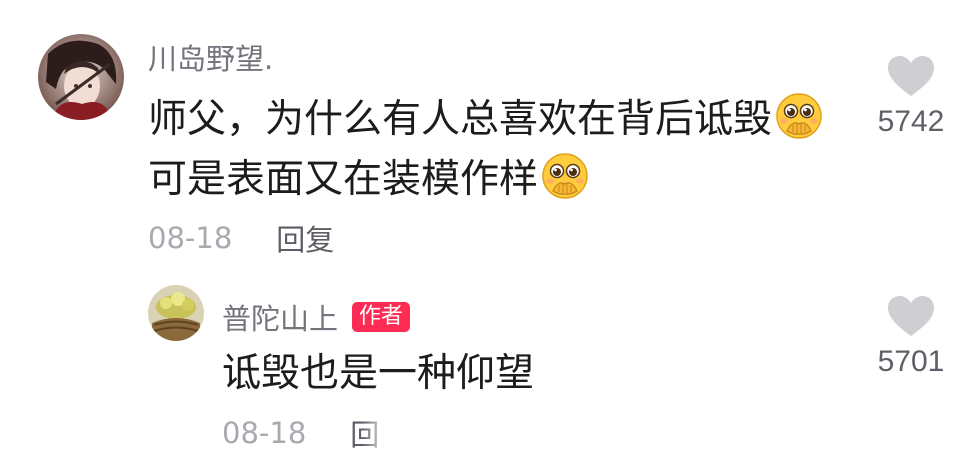 This screenshot has width=970, height=458. What do you see at coordinates (368, 433) in the screenshot?
I see `reply-button-partial: 回` at bounding box center [368, 433].